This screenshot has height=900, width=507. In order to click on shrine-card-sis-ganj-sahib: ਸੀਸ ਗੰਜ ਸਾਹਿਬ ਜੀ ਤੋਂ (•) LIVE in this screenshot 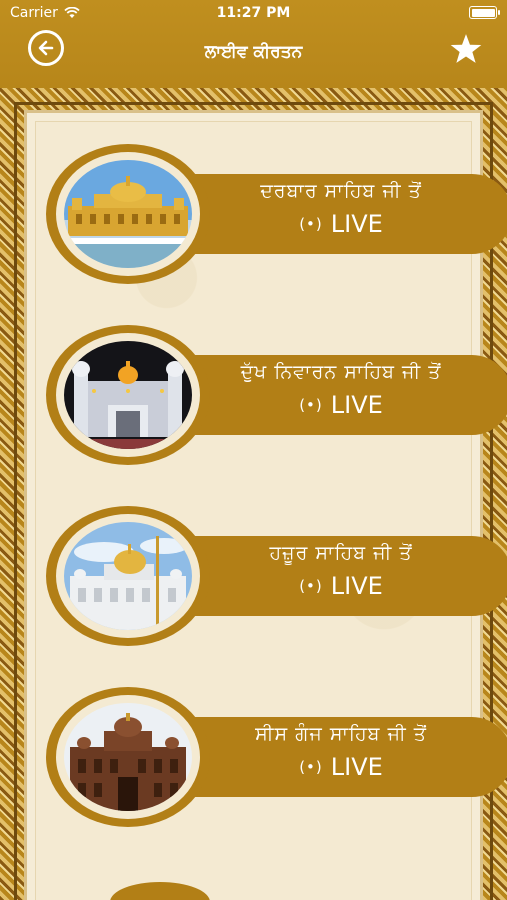, I will do `click(276, 757)`.